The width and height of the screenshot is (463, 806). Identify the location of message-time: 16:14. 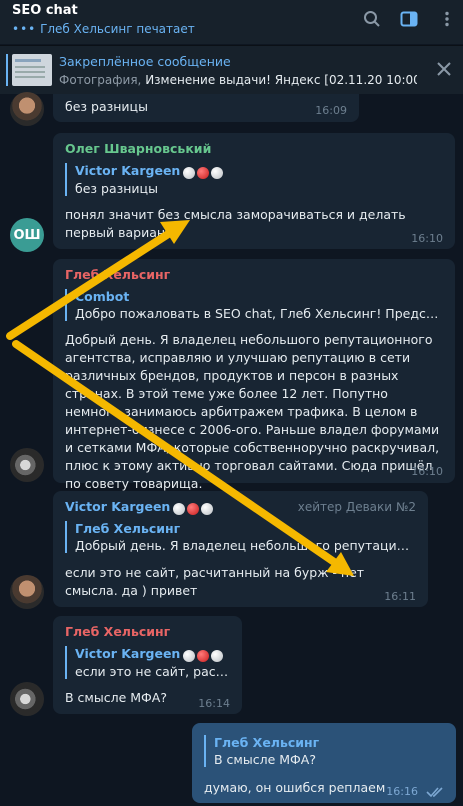
(214, 703).